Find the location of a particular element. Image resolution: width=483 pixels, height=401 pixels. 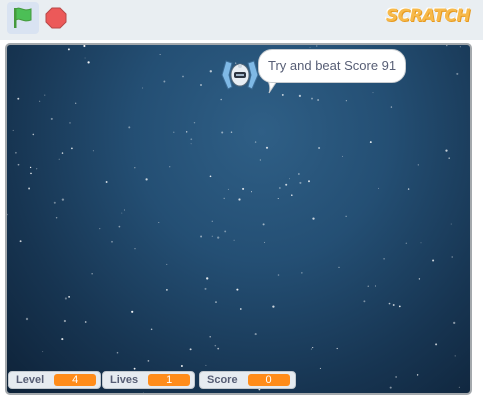

green-flag-icon is located at coordinates (23, 17).